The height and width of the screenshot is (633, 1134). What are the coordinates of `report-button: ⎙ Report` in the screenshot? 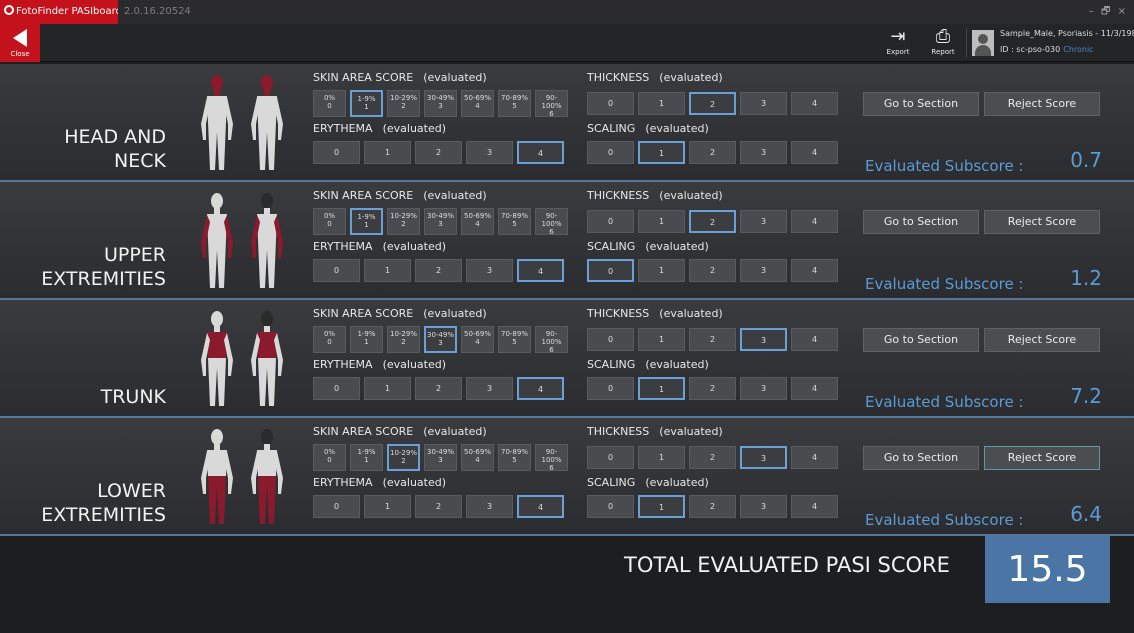 It's located at (943, 43).